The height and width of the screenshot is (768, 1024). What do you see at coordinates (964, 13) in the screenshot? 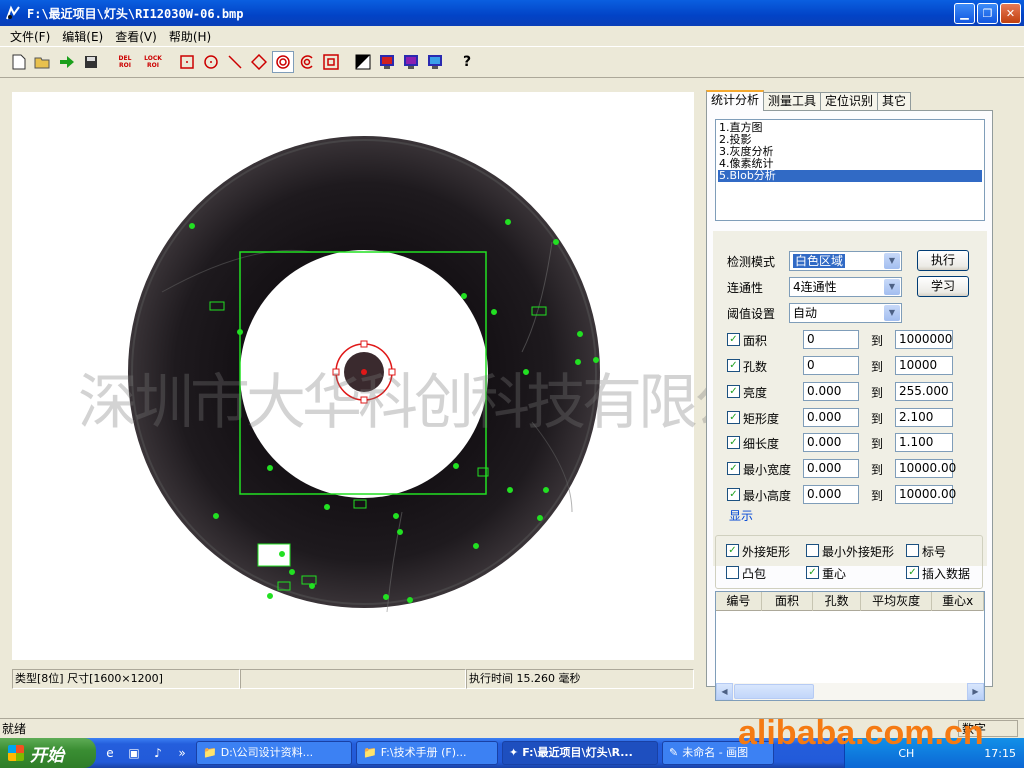
I see `minimize-button: ▁` at bounding box center [964, 13].